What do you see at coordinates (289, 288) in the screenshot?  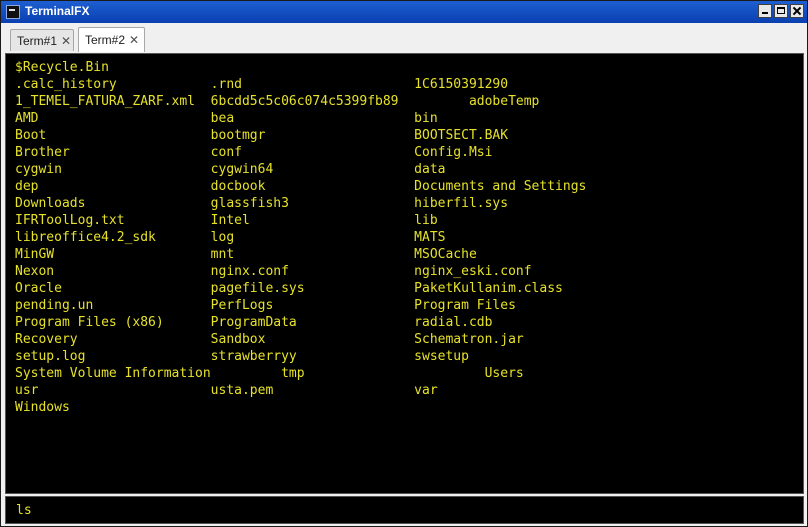 I see `terminal-line: Oracle pagefile.sys PaketKullanim.class` at bounding box center [289, 288].